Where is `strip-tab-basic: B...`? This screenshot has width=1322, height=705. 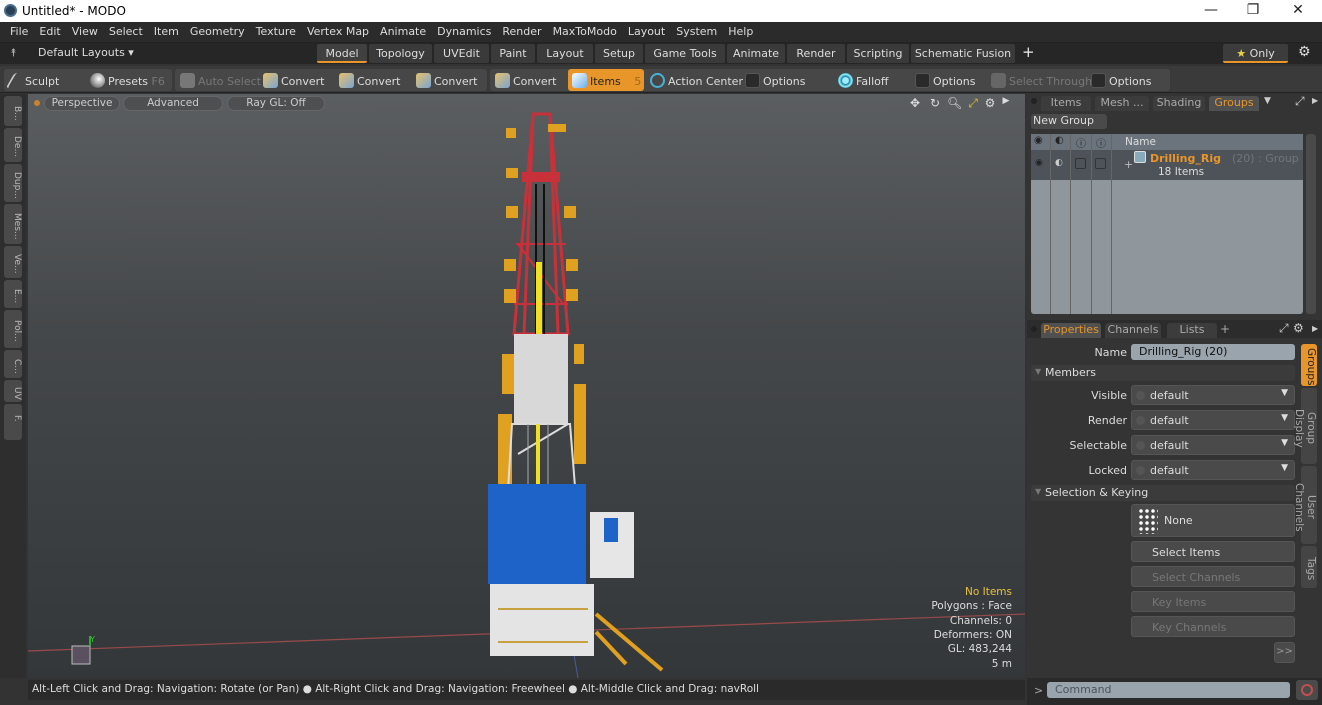 strip-tab-basic: B... is located at coordinates (13, 111).